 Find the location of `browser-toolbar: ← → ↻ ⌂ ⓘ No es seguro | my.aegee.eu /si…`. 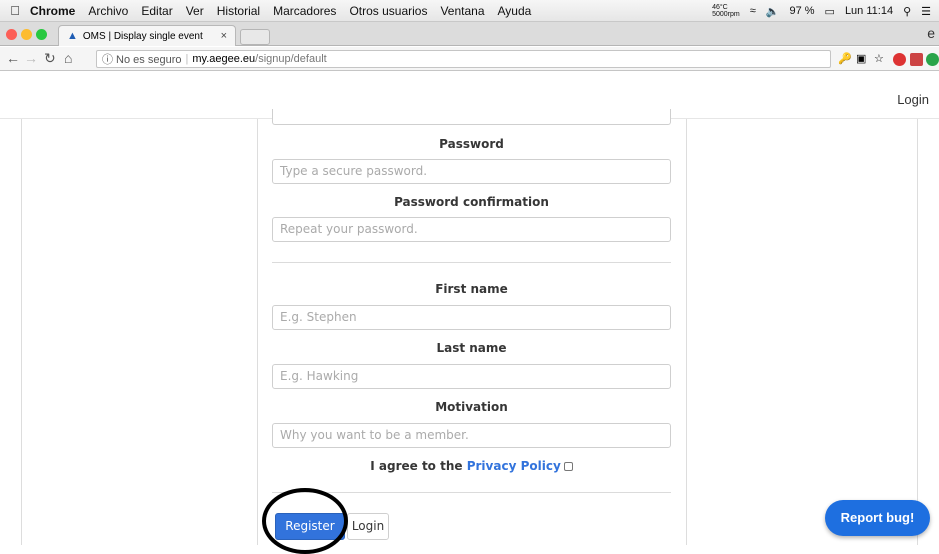

browser-toolbar: ← → ↻ ⌂ ⓘ No es seguro | my.aegee.eu /si… is located at coordinates (469, 59).